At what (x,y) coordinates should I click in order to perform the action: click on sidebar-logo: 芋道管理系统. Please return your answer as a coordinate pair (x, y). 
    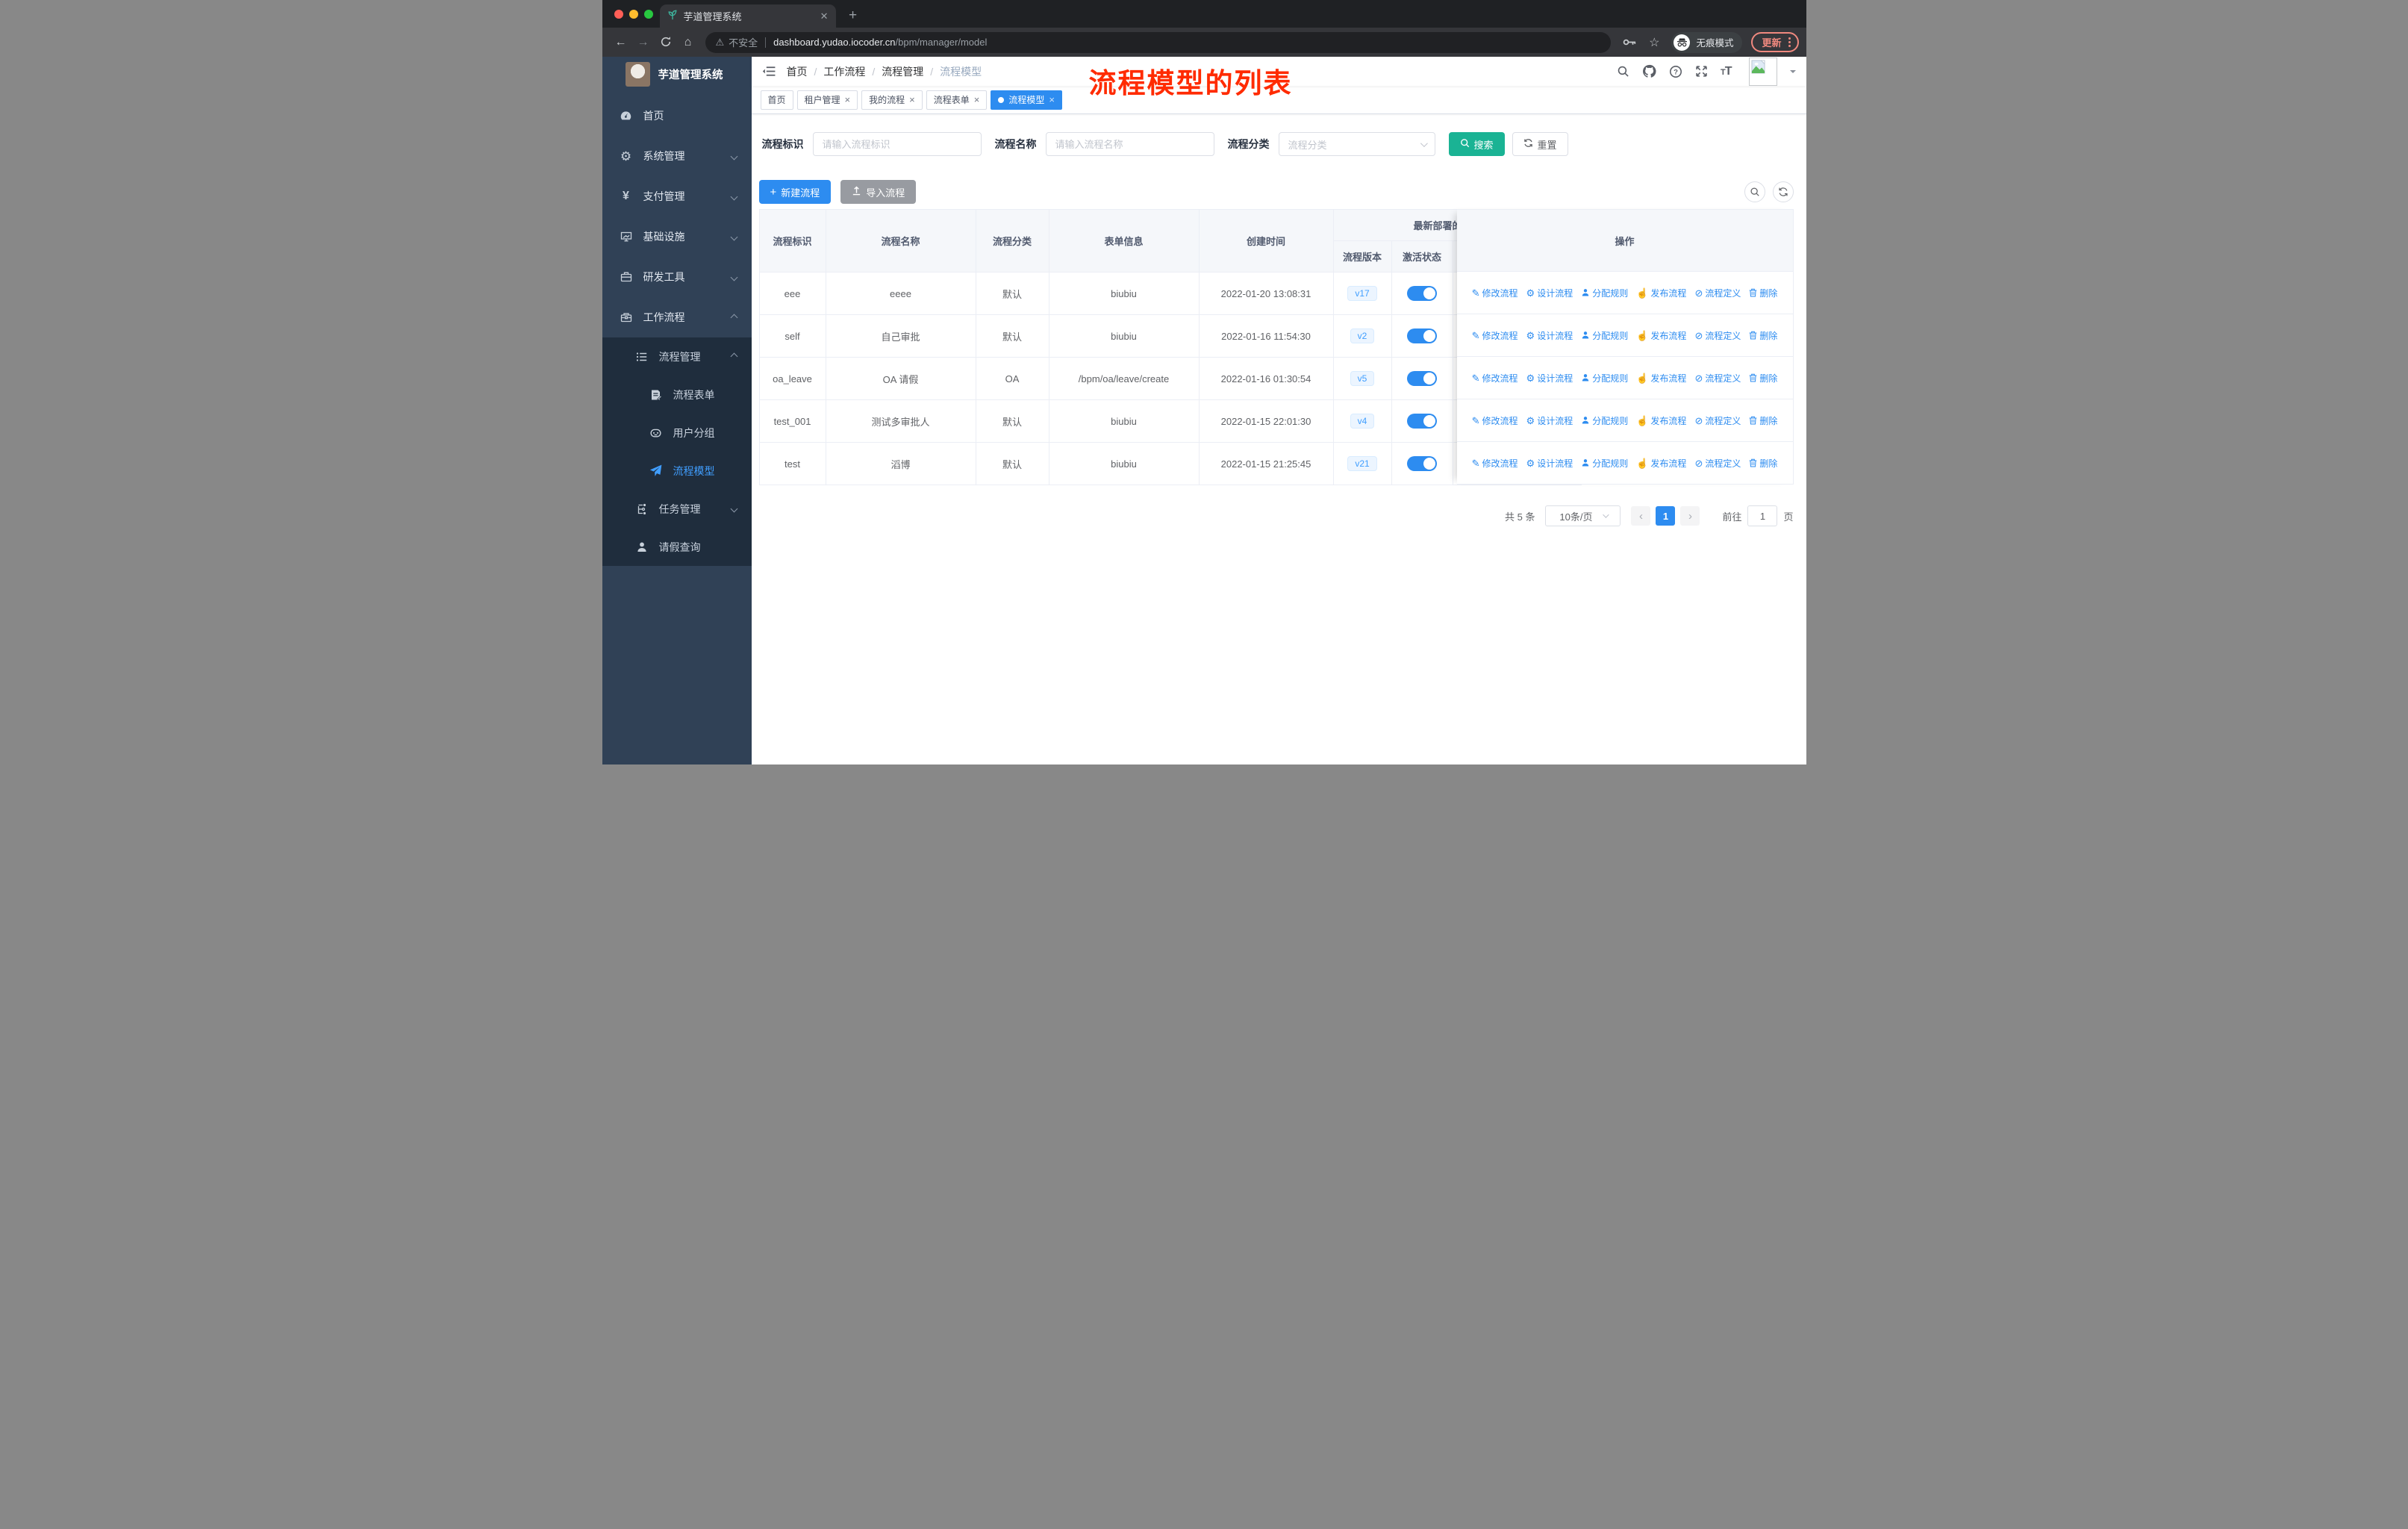
    Looking at the image, I should click on (677, 74).